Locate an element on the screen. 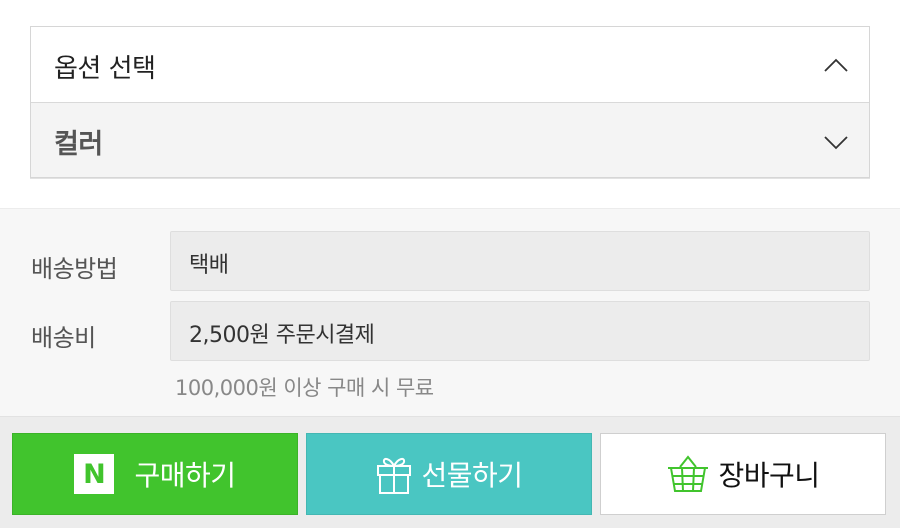 This screenshot has height=528, width=900. option-color-dropdown: 컬러 is located at coordinates (450, 140).